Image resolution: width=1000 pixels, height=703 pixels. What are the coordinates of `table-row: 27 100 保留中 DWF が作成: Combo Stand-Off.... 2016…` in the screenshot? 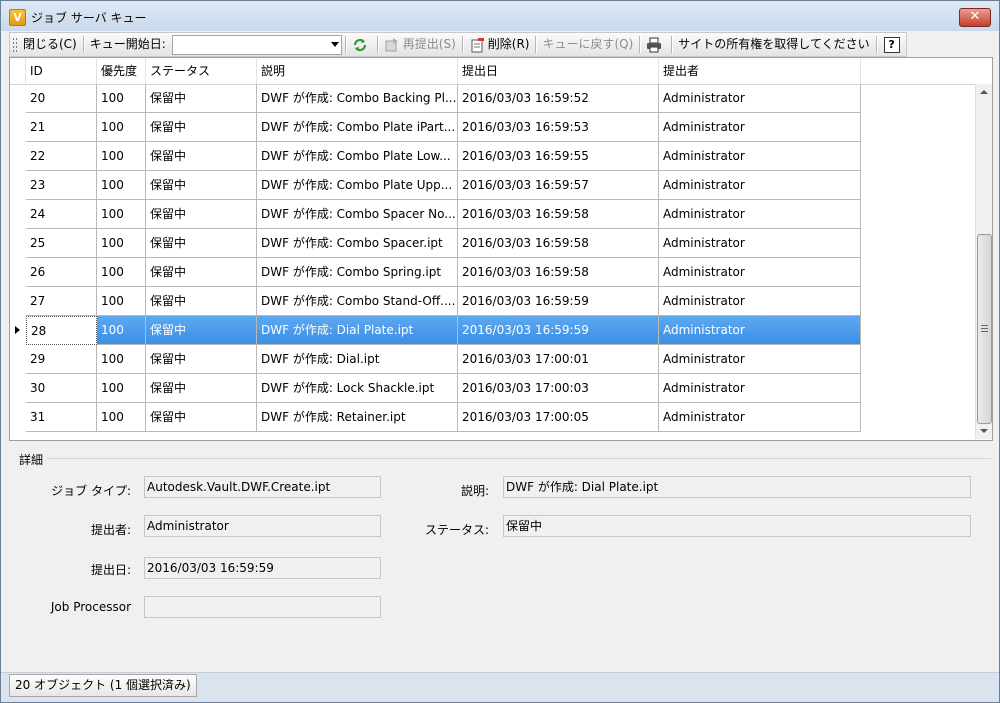 It's located at (440, 301).